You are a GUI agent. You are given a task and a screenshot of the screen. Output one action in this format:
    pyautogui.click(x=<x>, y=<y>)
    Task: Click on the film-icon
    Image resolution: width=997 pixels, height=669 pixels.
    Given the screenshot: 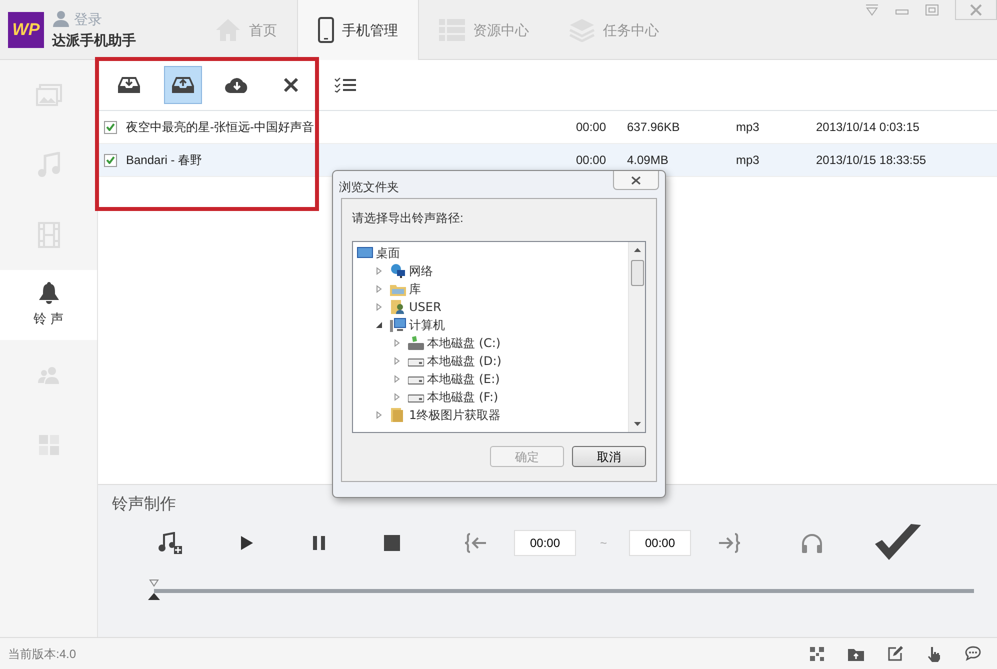 What is the action you would take?
    pyautogui.click(x=49, y=235)
    